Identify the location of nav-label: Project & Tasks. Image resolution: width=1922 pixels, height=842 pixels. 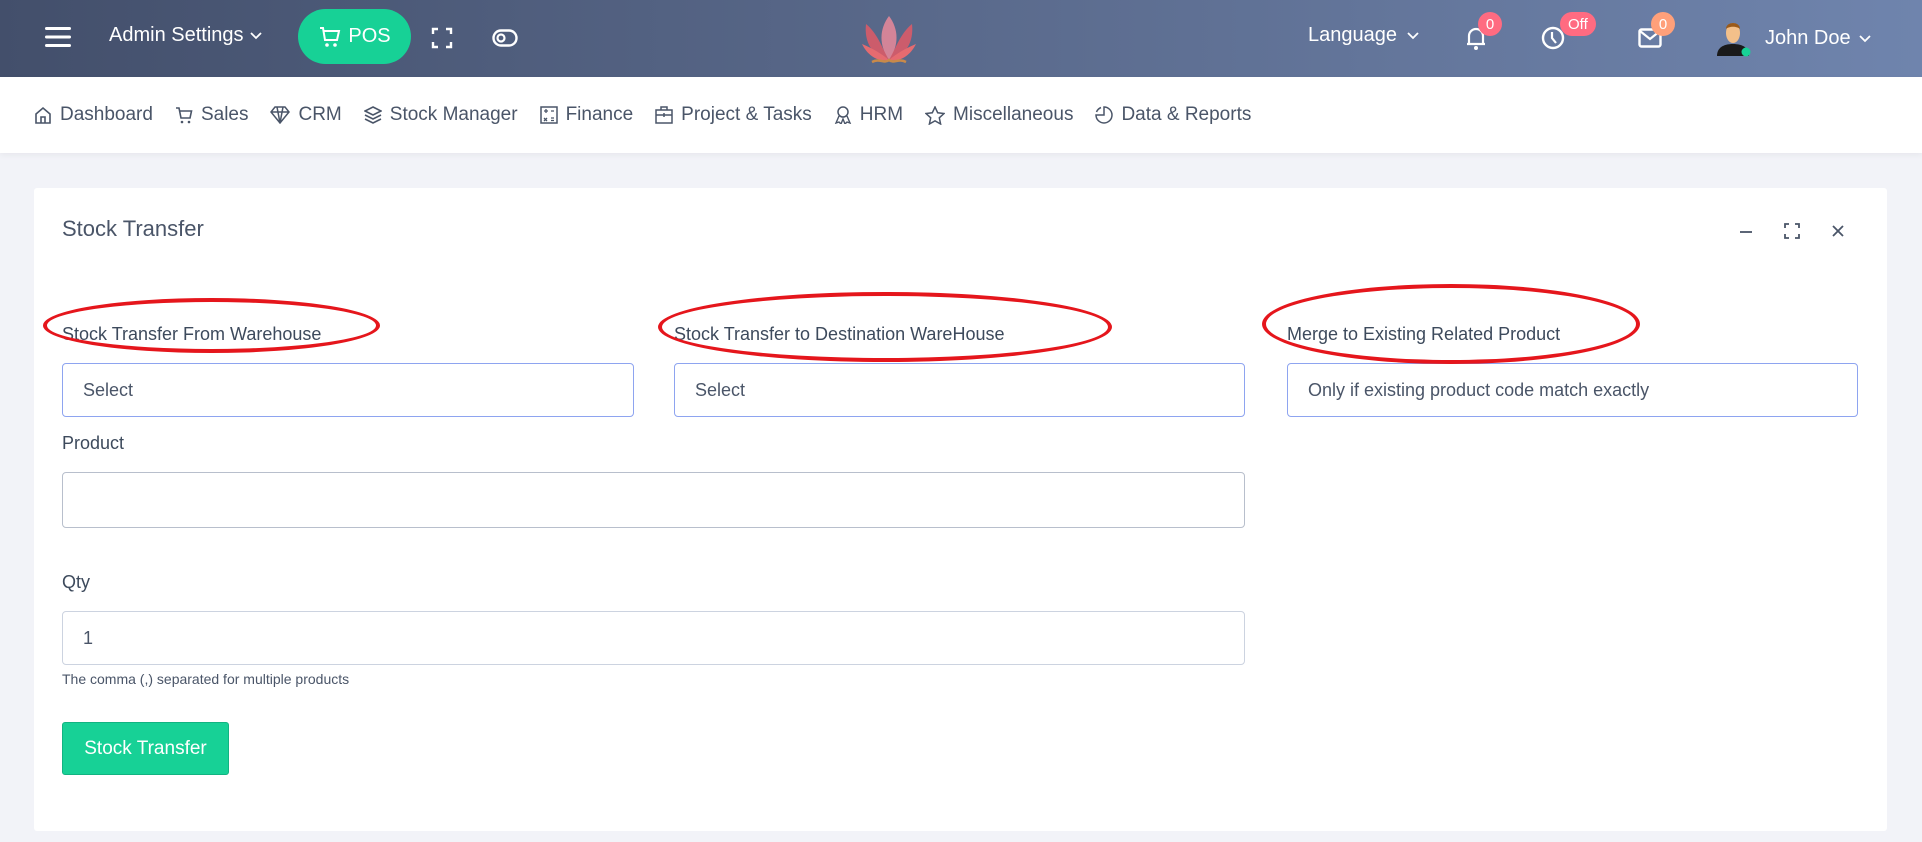
(746, 114).